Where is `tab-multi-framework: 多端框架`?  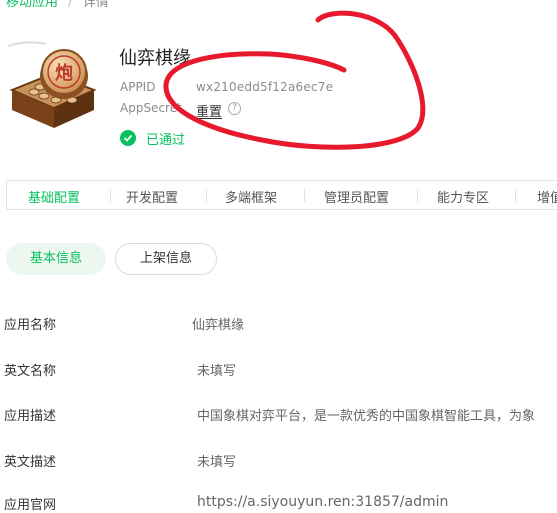
tab-multi-framework: 多端框架 is located at coordinates (251, 196).